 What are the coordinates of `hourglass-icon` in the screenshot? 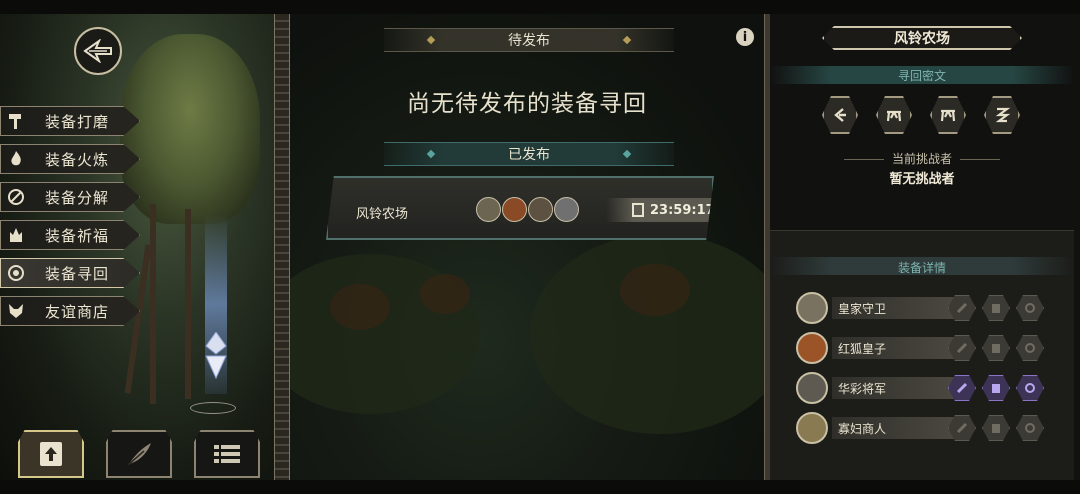 It's located at (638, 210).